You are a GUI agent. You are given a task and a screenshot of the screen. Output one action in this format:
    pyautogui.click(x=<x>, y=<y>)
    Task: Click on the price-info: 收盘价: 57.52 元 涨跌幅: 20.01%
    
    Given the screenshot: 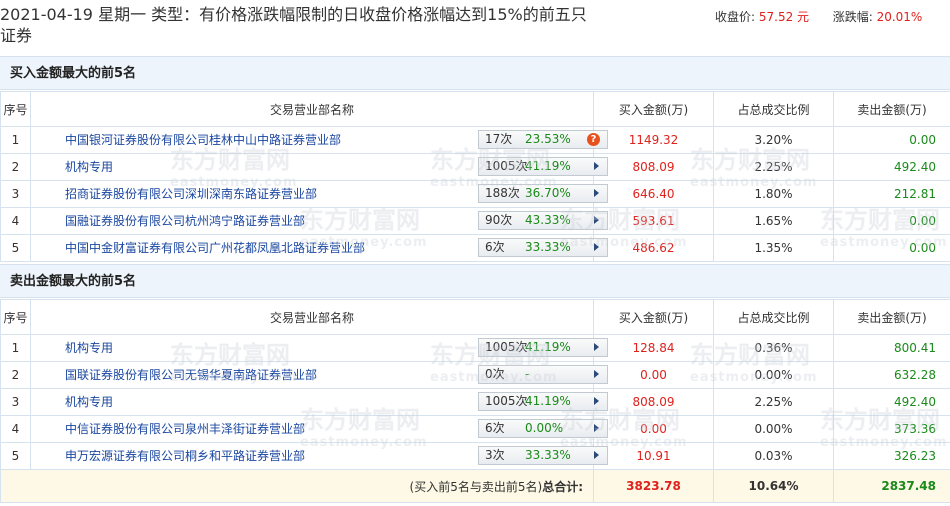 What is the action you would take?
    pyautogui.click(x=818, y=16)
    